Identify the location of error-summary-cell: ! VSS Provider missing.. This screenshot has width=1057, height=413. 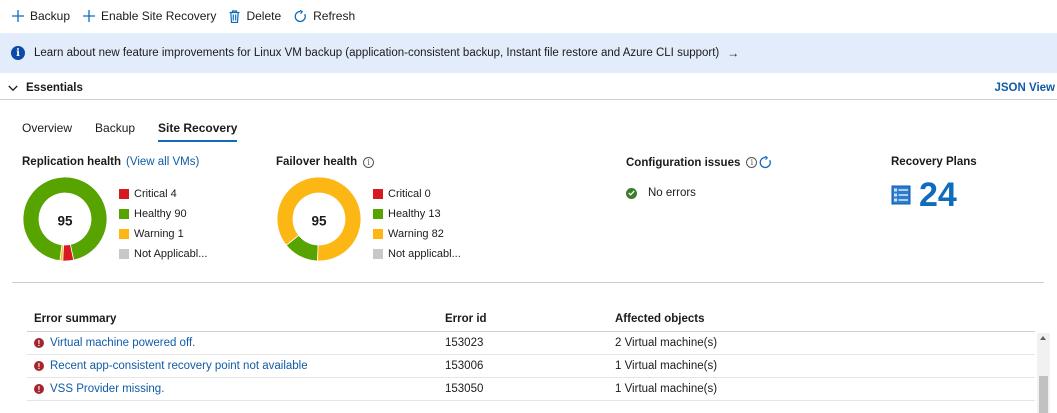
(236, 389).